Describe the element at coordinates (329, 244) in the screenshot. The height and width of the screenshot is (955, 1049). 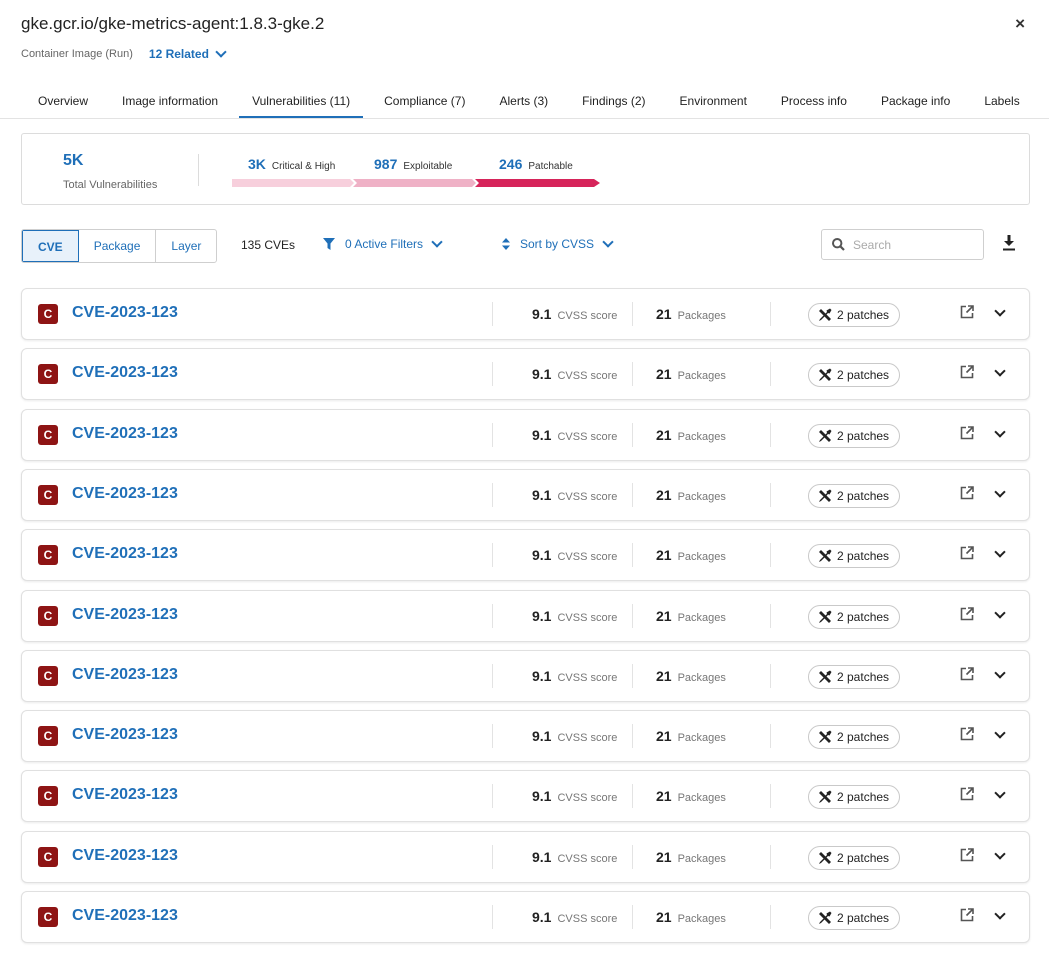
I see `filter-icon` at that location.